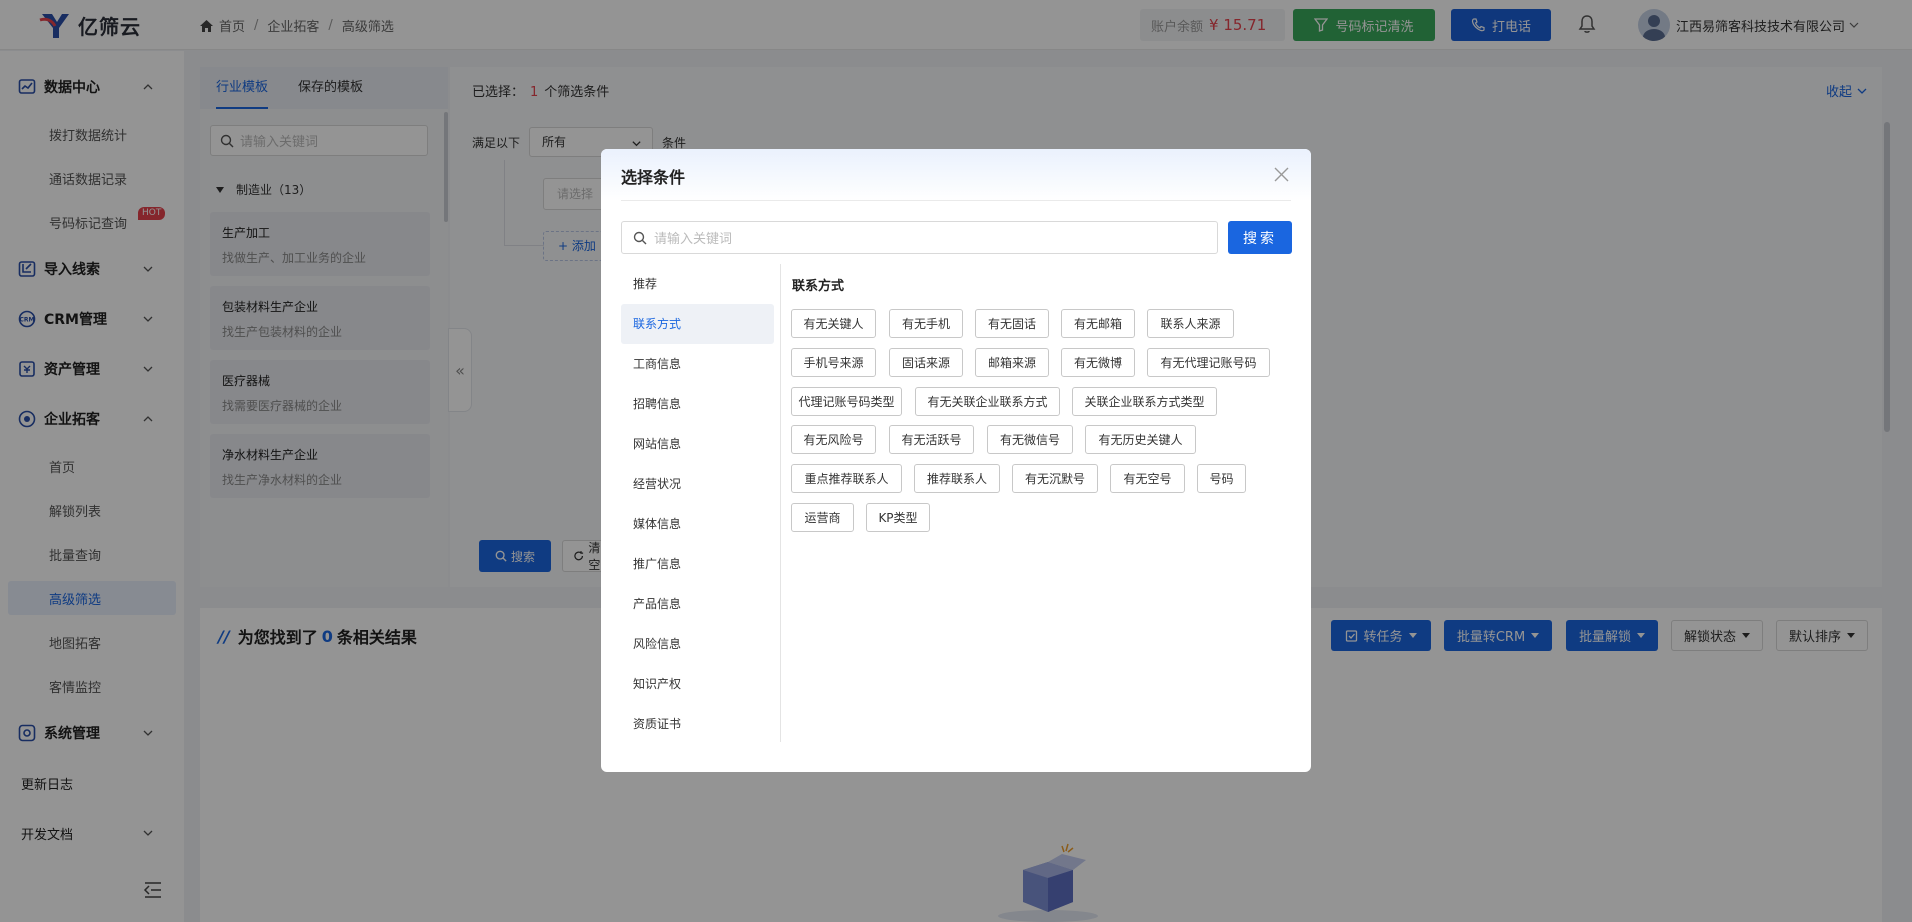 Image resolution: width=1912 pixels, height=922 pixels. I want to click on condition-tag: 代理记账号码类型, so click(846, 401).